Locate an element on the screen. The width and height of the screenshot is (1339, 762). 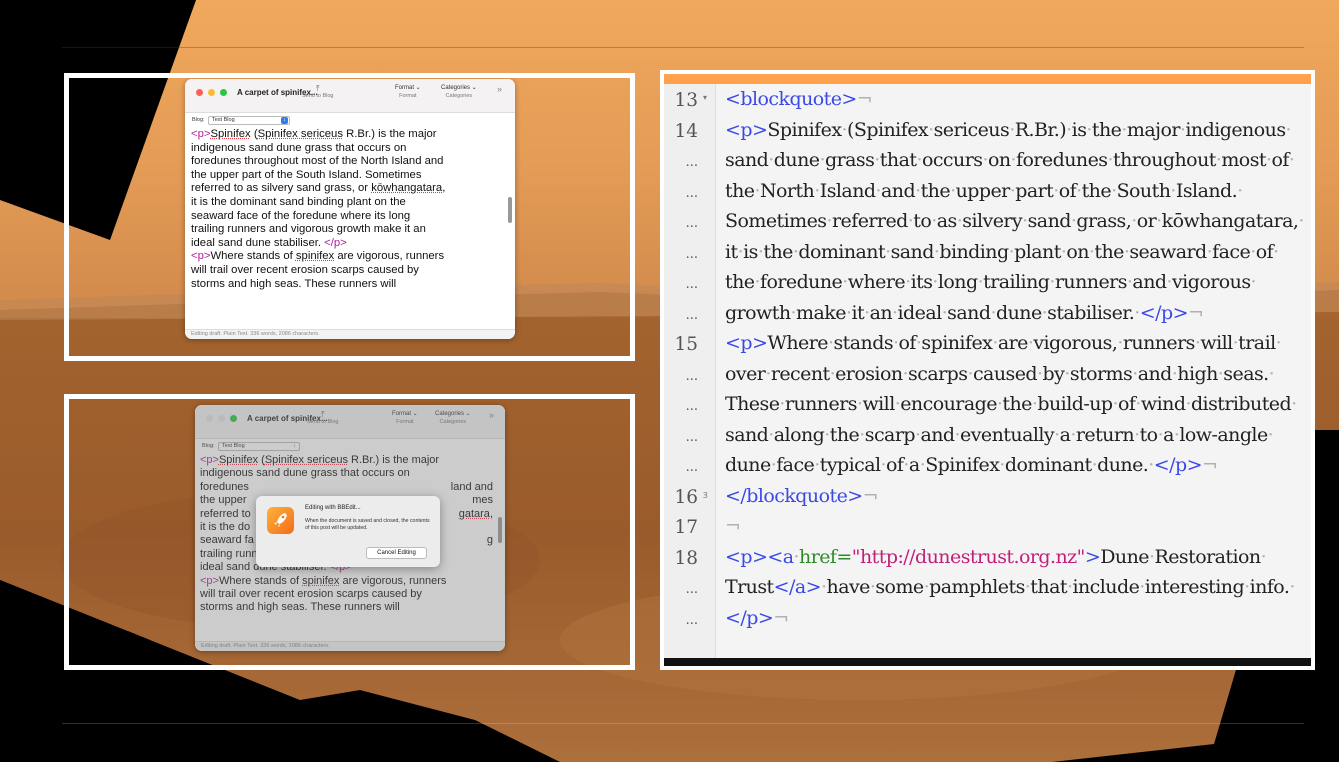
text-fragment: to is located at coordinates (1149, 434).